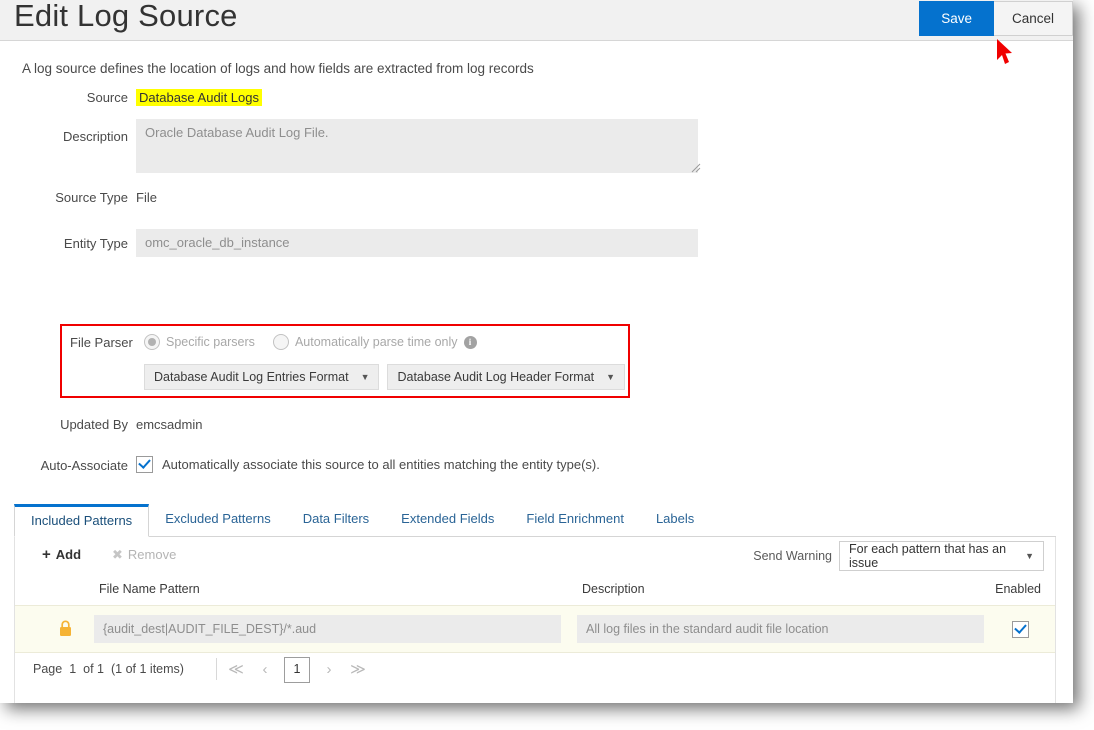  I want to click on pagination-nav: ≪ ‹ 1 › ≫, so click(297, 670).